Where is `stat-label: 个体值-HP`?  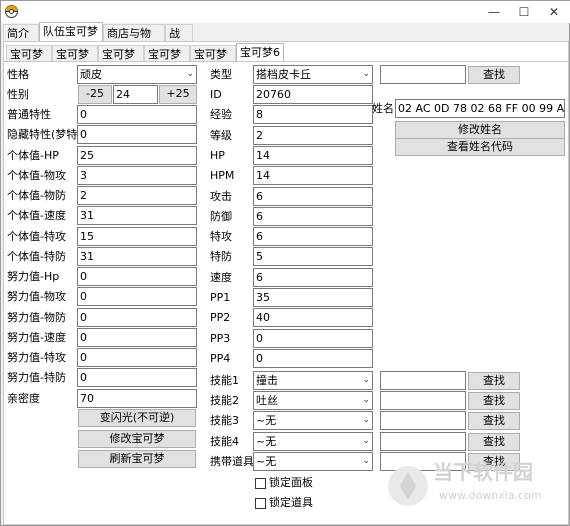 stat-label: 个体值-HP is located at coordinates (33, 155).